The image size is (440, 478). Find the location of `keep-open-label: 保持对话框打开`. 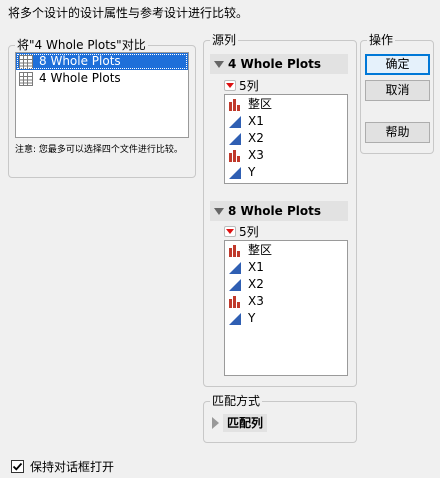

keep-open-label: 保持对话框打开 is located at coordinates (72, 467).